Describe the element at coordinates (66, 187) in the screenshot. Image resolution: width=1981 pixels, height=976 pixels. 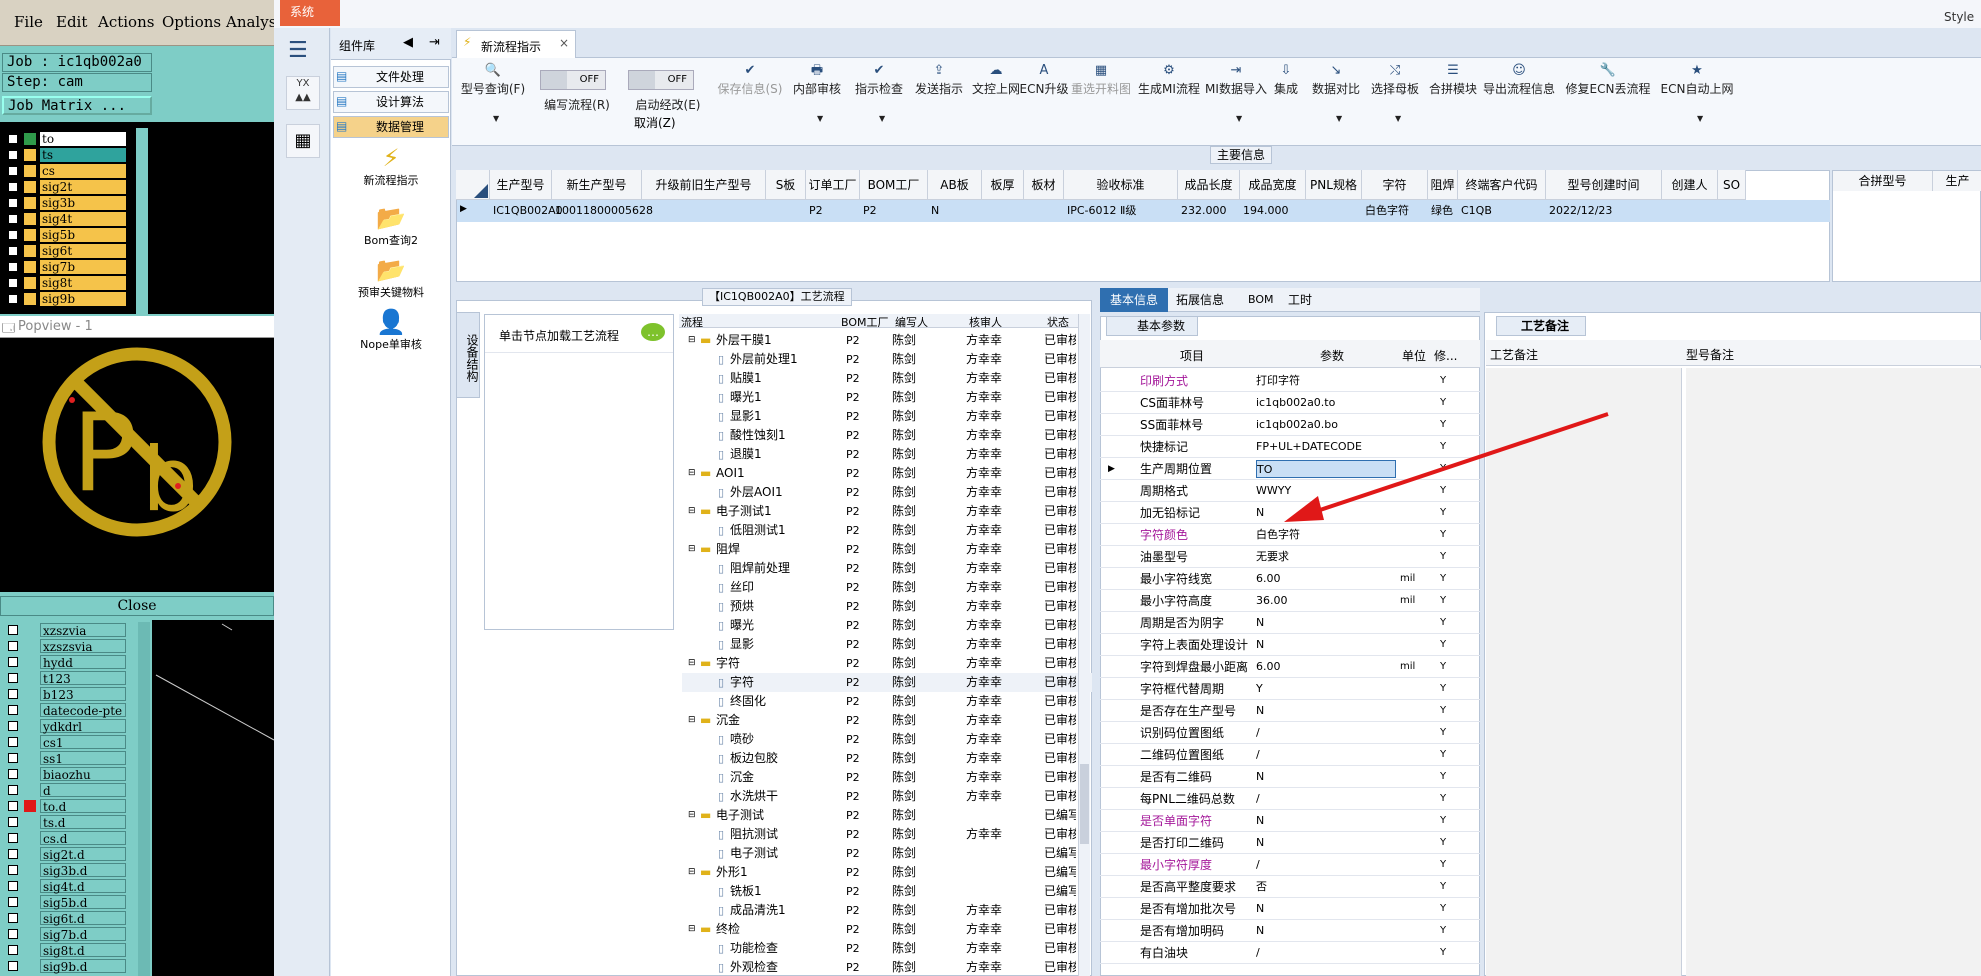
I see `layer-row: sig2t` at that location.